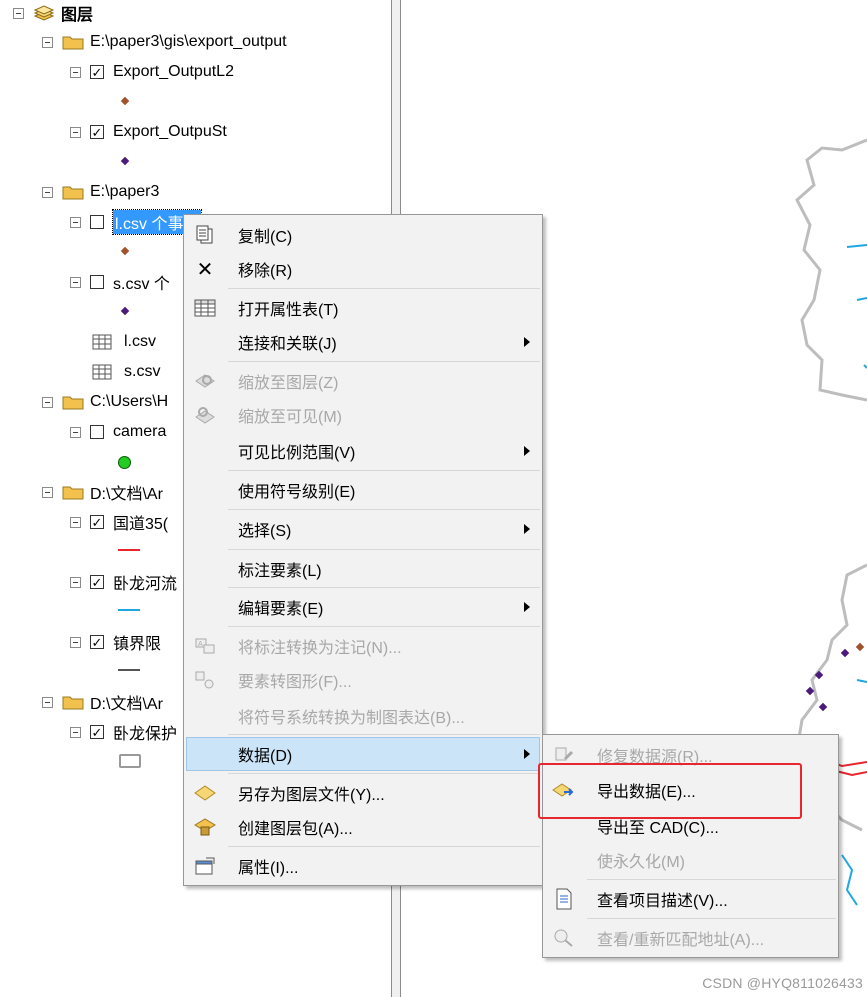 The width and height of the screenshot is (867, 997). Describe the element at coordinates (265, 271) in the screenshot. I see `menu-item-label: 移除(R)` at that location.